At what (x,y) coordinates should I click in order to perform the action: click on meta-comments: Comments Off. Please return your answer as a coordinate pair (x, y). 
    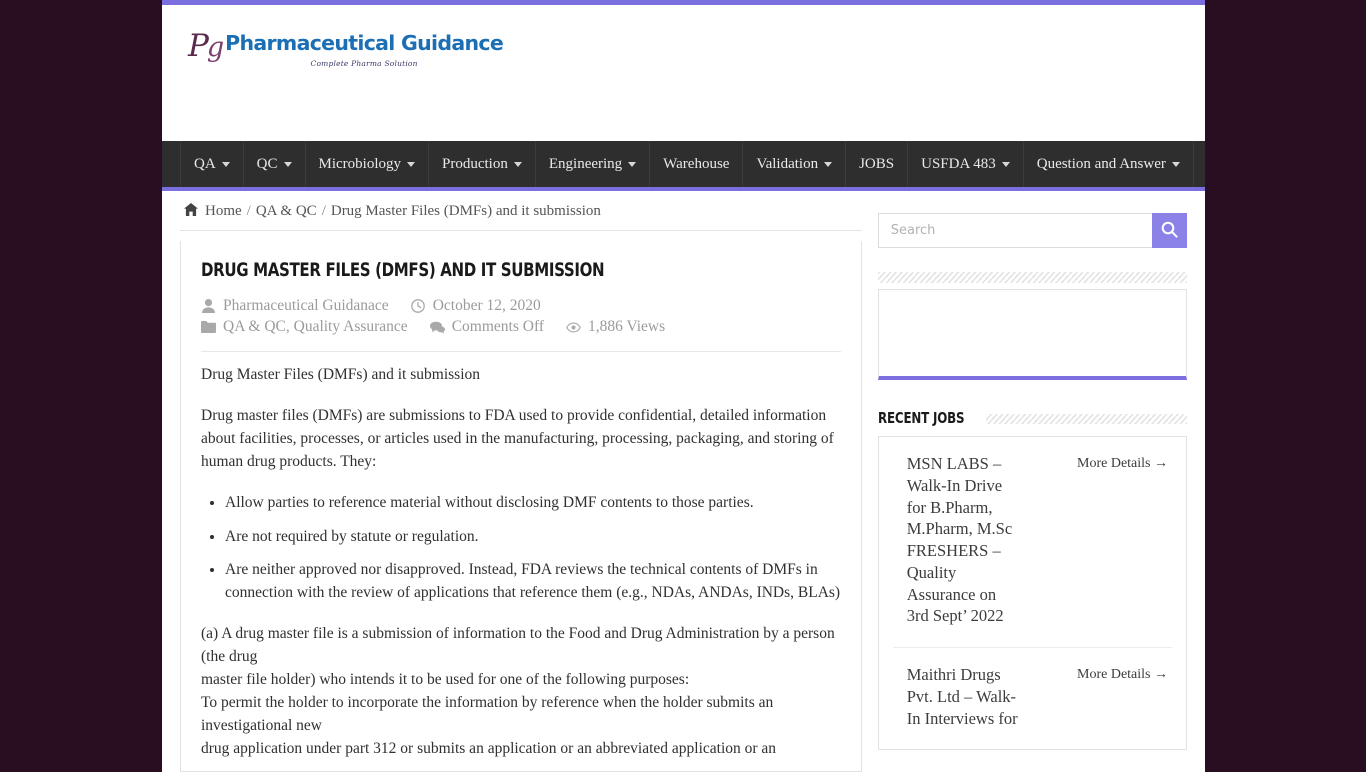
    Looking at the image, I should click on (486, 327).